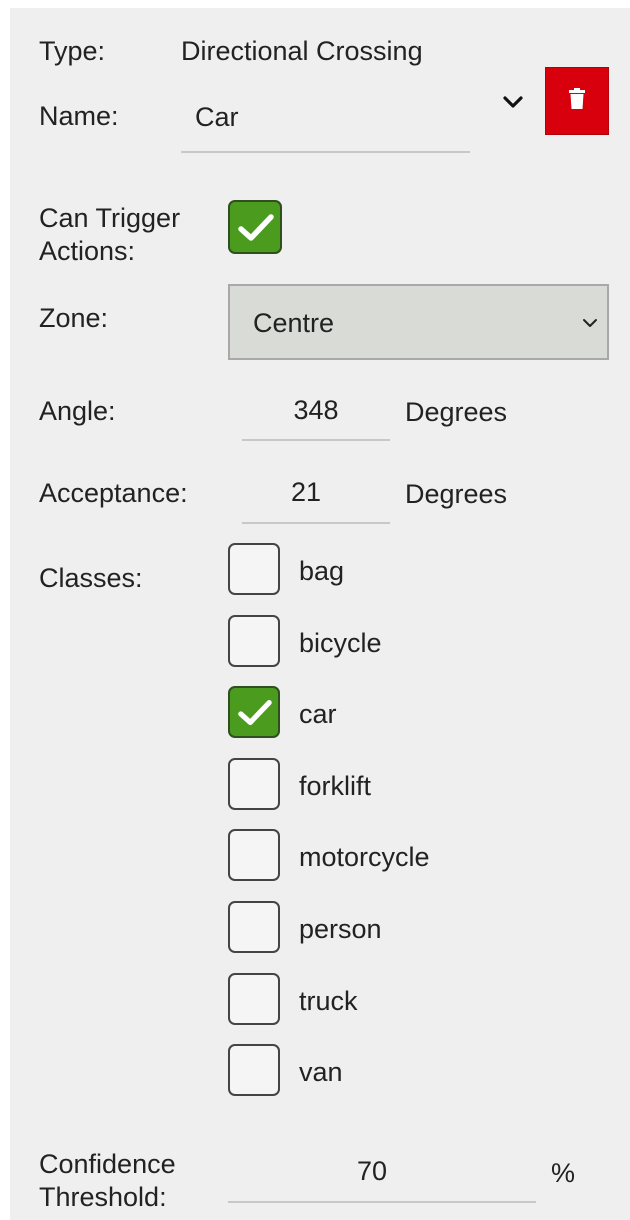 The width and height of the screenshot is (630, 1220). I want to click on angle-input, so click(316, 410).